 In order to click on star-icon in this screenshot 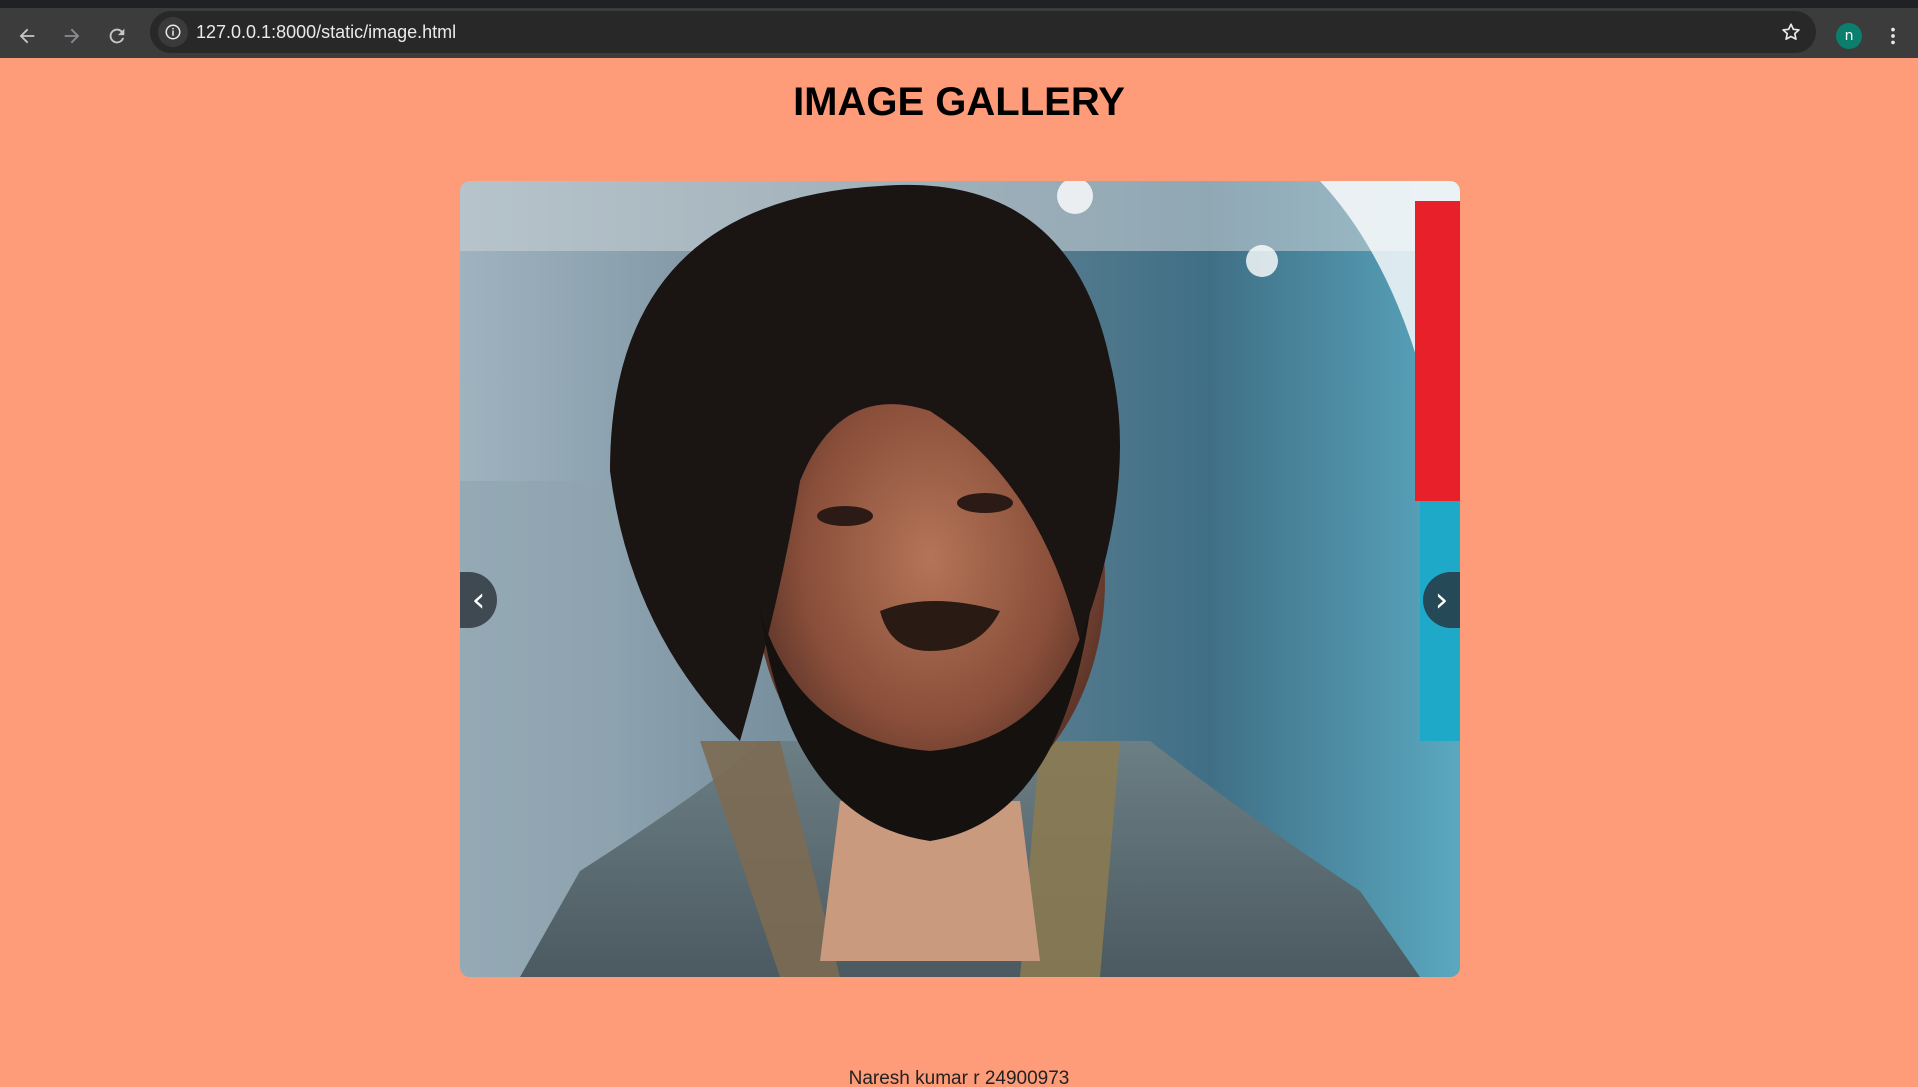, I will do `click(1791, 31)`.